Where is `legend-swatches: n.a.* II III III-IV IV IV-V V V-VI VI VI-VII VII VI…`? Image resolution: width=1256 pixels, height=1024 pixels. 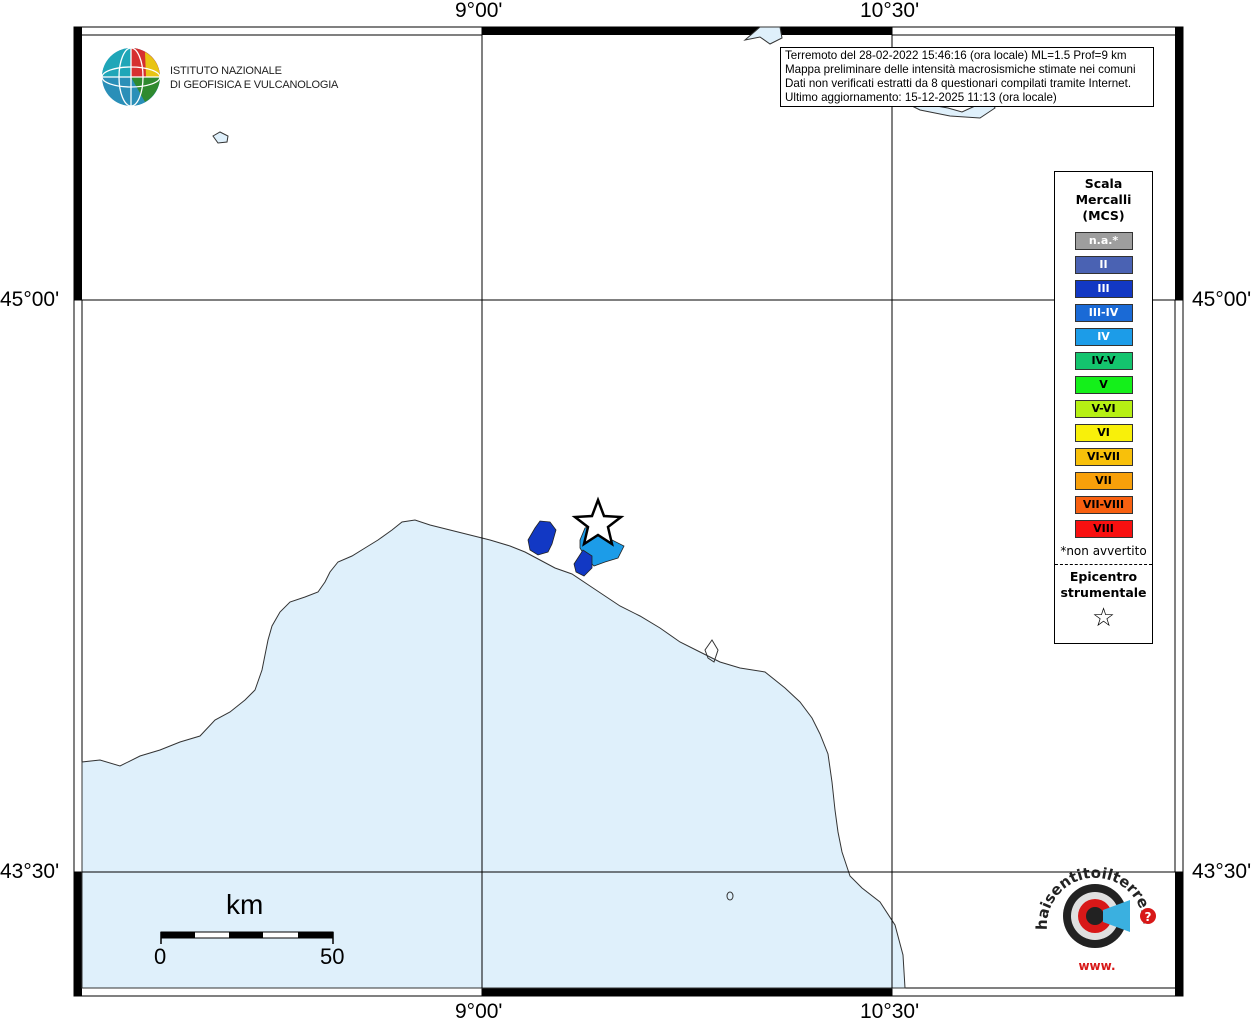 legend-swatches: n.a.* II III III-IV IV IV-V V V-VI VI VI-VII VII VI… is located at coordinates (1103, 385).